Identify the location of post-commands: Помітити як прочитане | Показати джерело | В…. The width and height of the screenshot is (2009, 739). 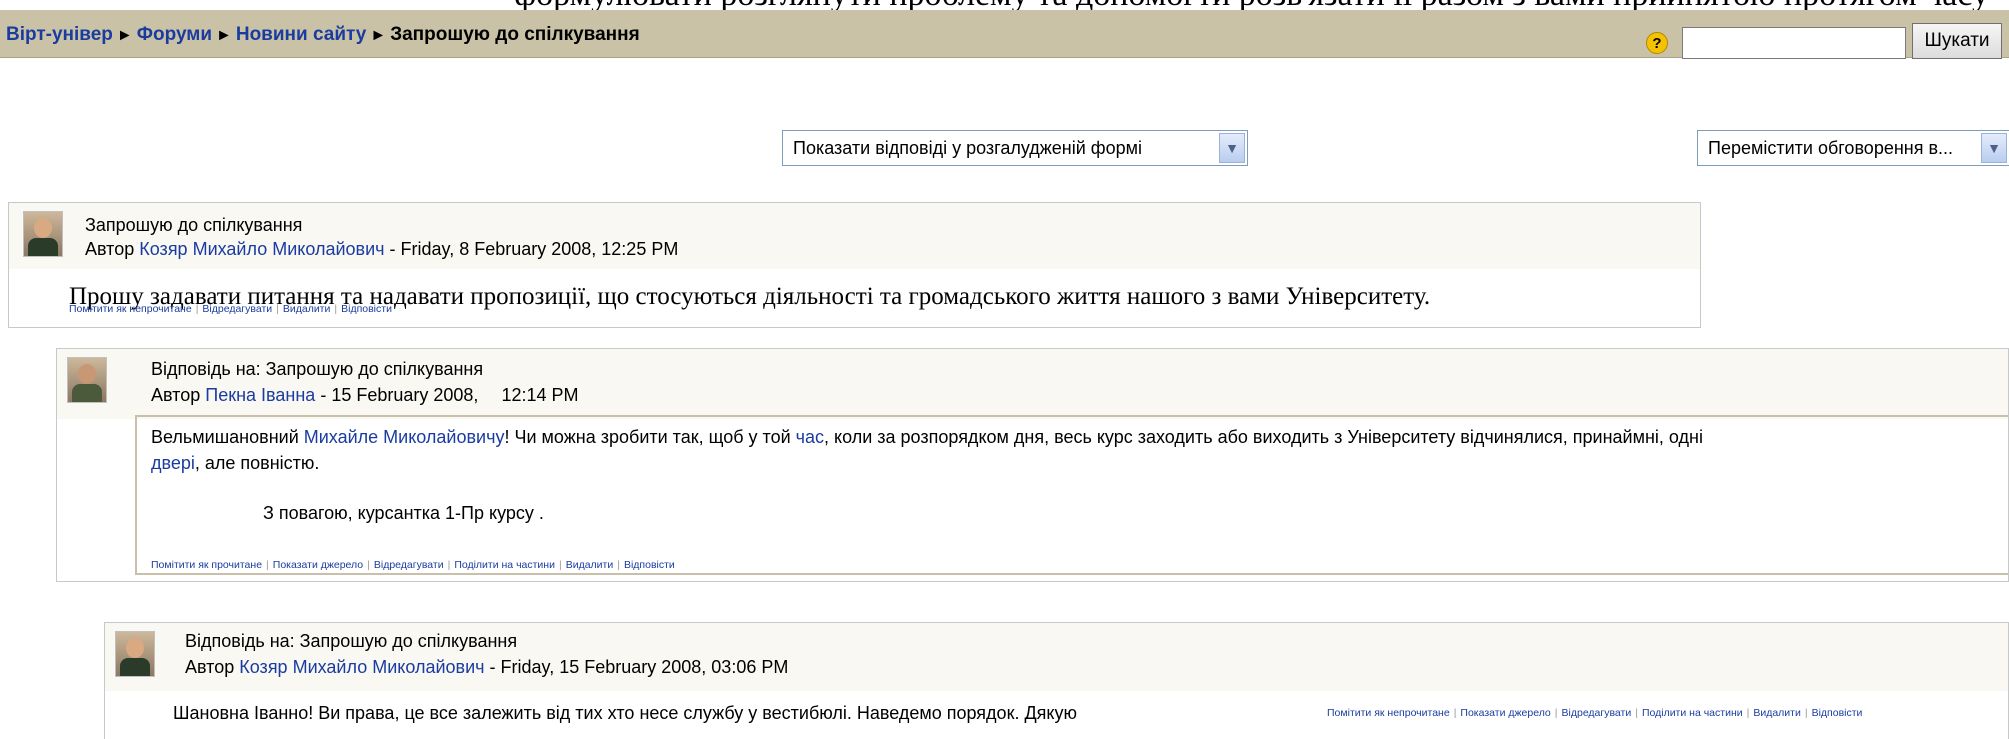
(413, 565).